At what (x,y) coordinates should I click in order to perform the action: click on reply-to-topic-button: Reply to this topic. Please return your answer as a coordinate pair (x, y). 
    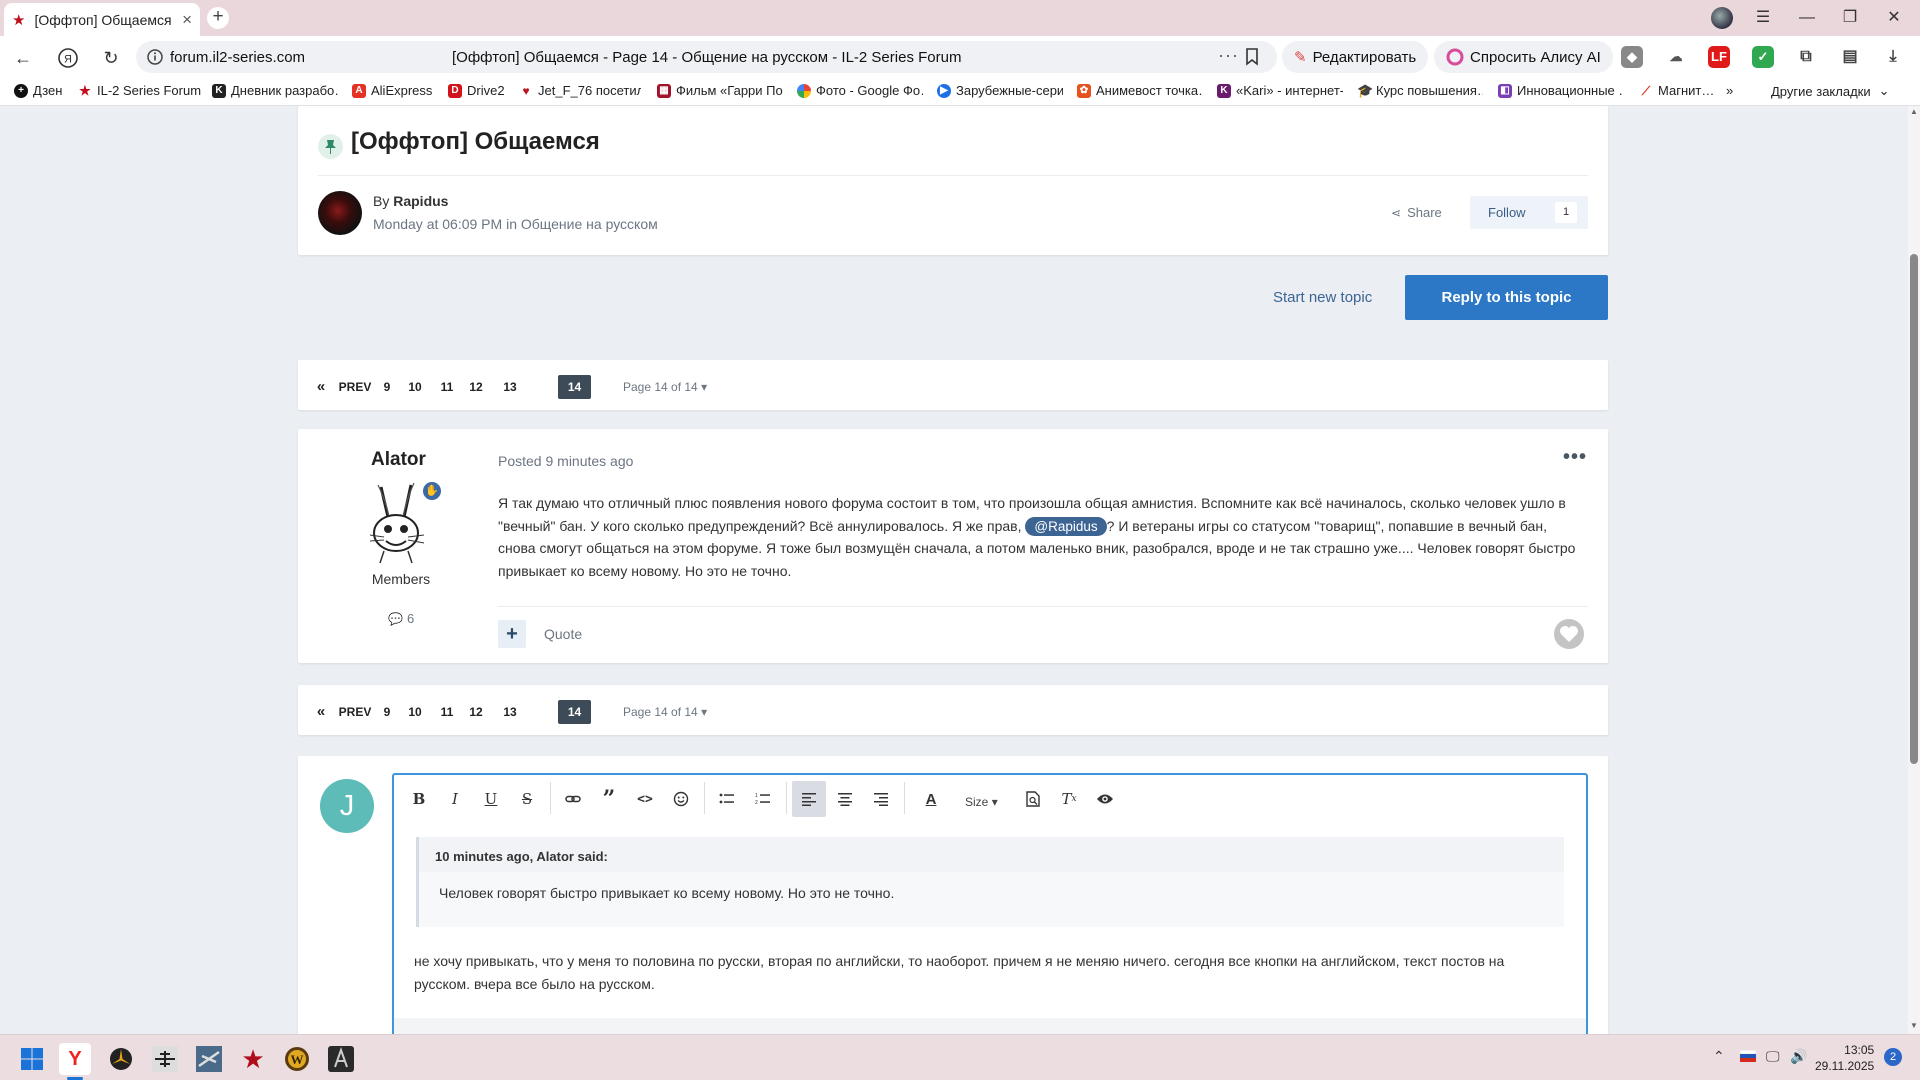
    Looking at the image, I should click on (1506, 297).